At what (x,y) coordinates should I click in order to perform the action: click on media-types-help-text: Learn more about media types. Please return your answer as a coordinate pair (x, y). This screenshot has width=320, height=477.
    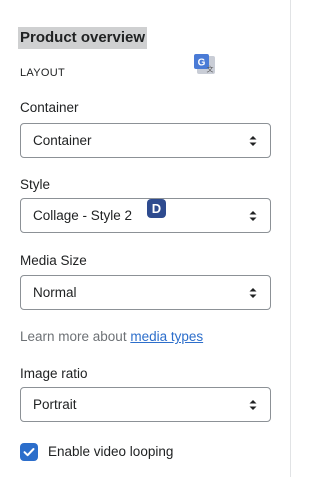
    Looking at the image, I should click on (111, 336).